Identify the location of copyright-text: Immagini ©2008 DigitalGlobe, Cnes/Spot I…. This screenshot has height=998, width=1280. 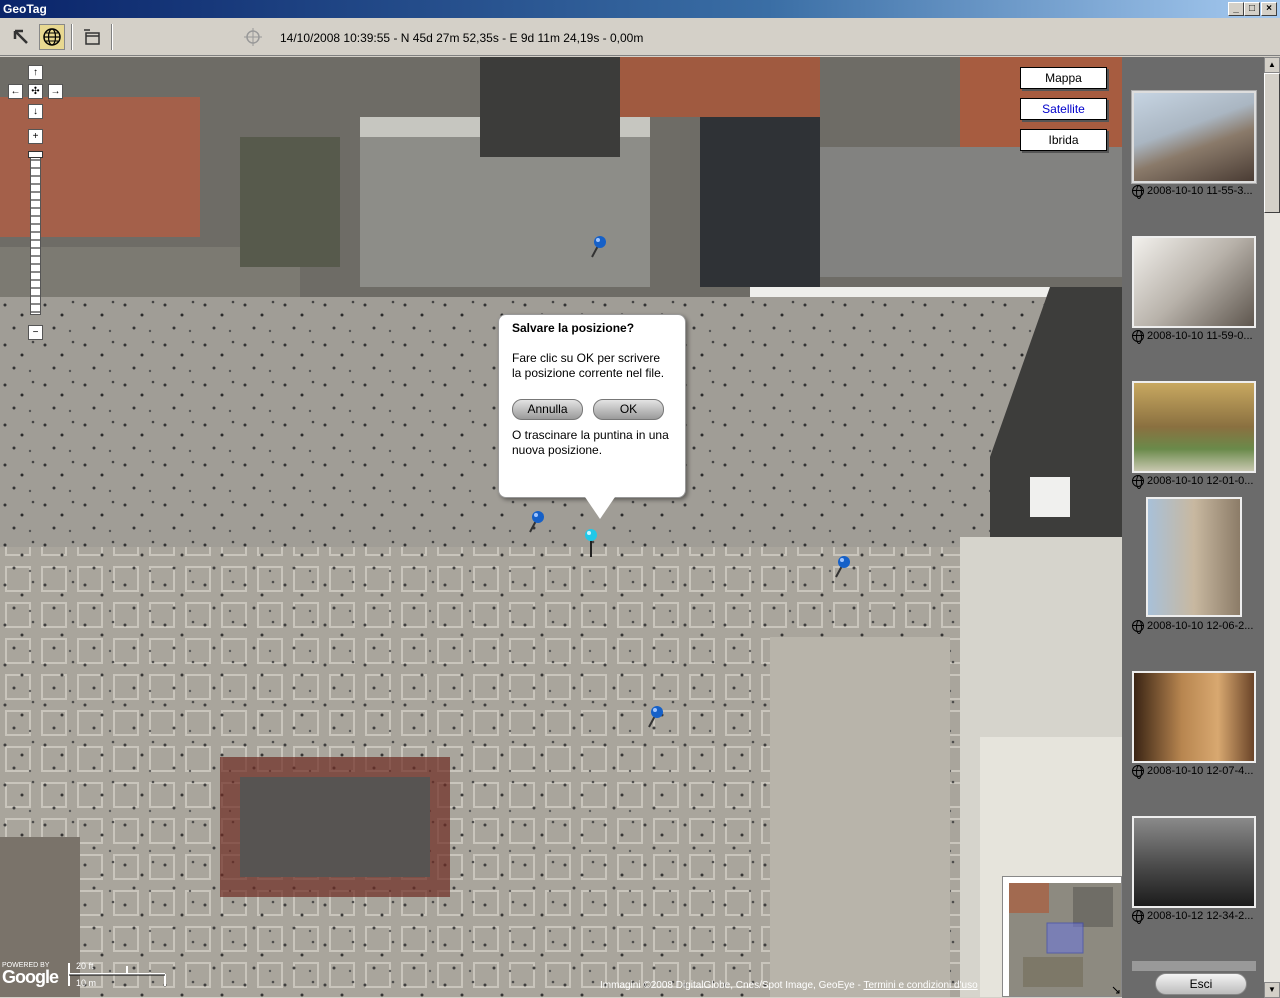
(730, 985).